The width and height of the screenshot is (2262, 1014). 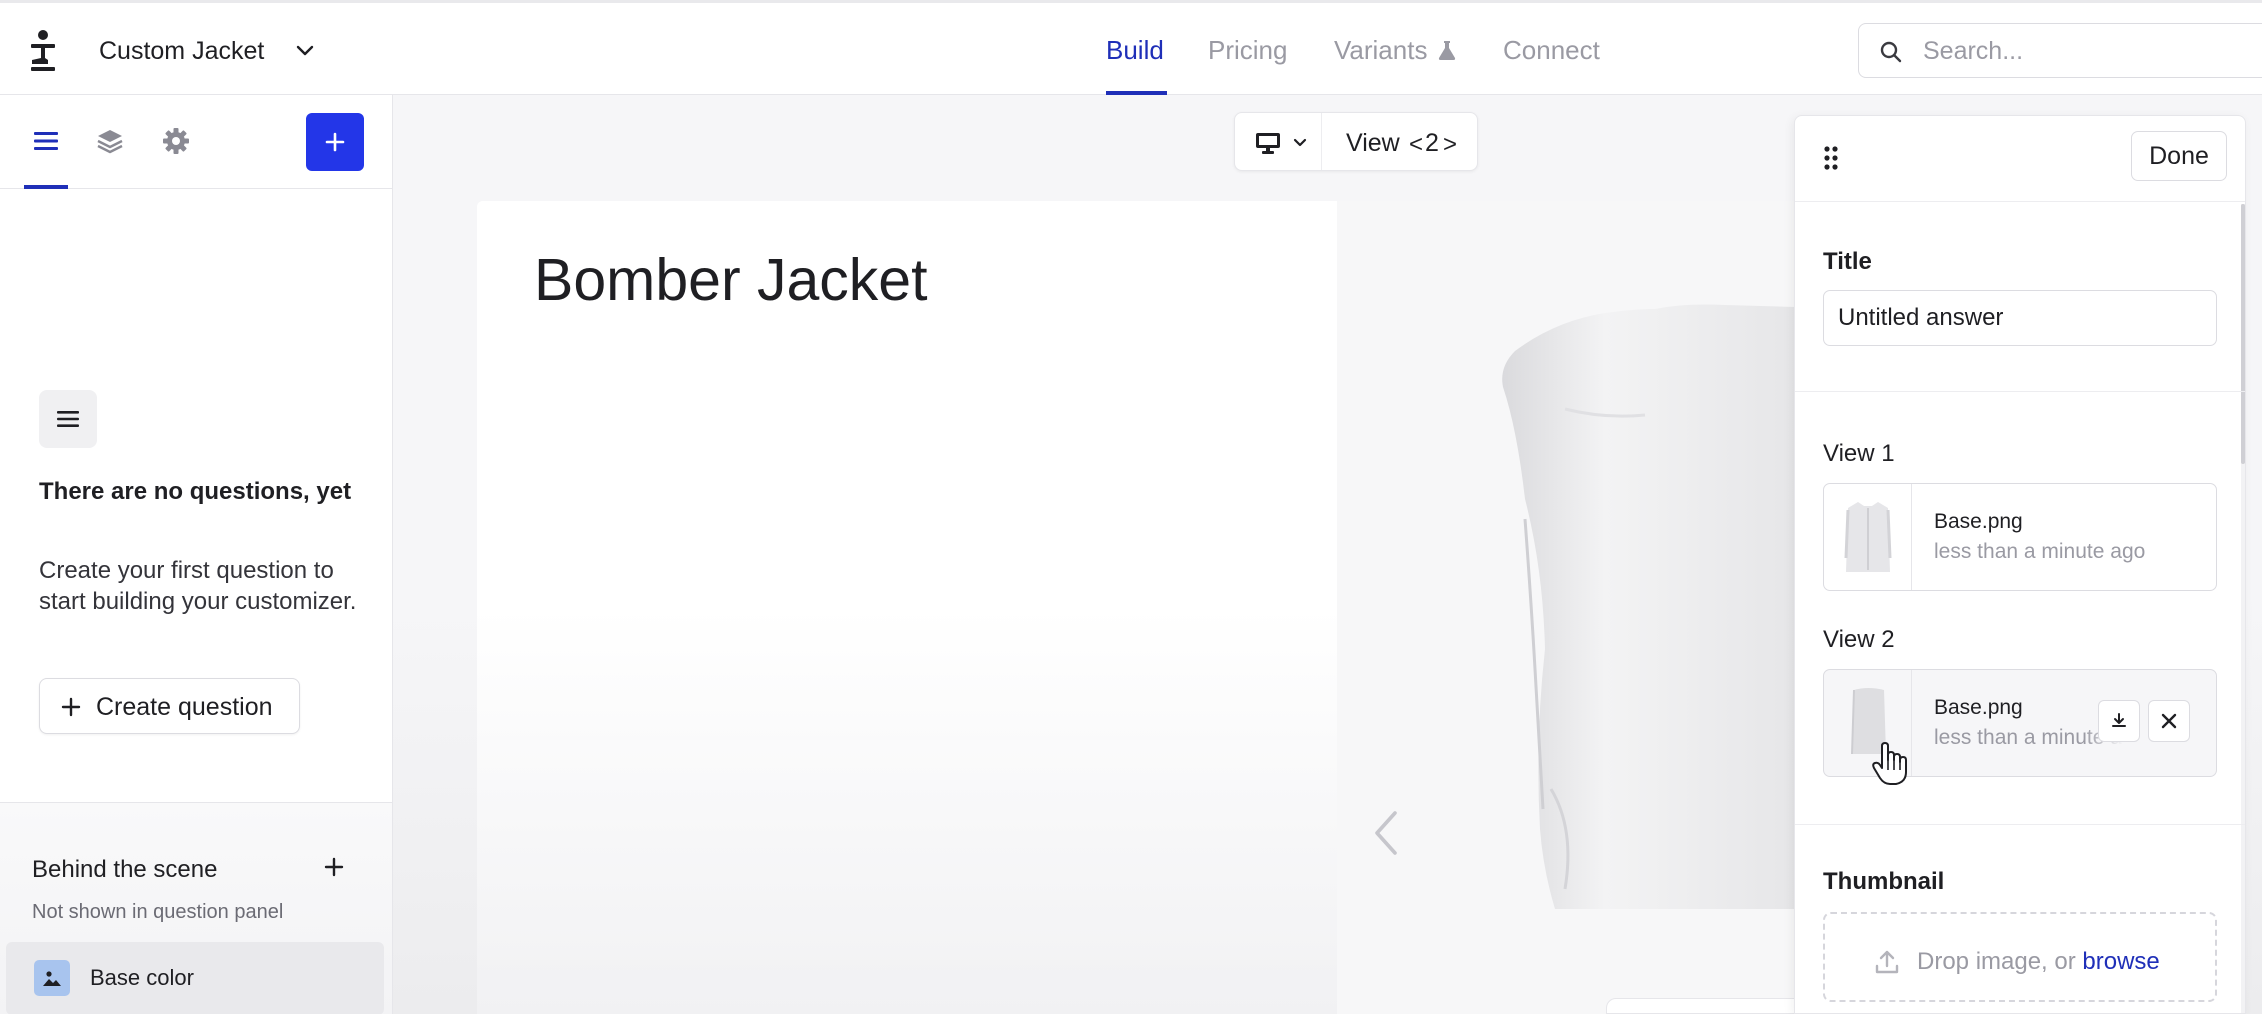 I want to click on create-question-button: Create question, so click(x=169, y=706).